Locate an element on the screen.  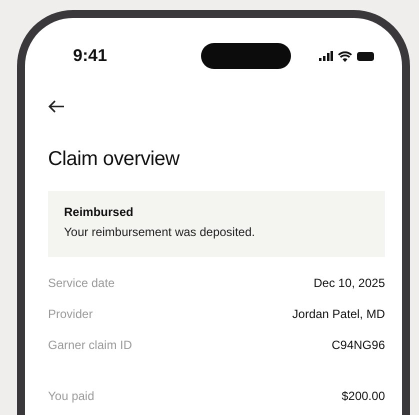
status-message: Your reimbursement was deposited. is located at coordinates (160, 232).